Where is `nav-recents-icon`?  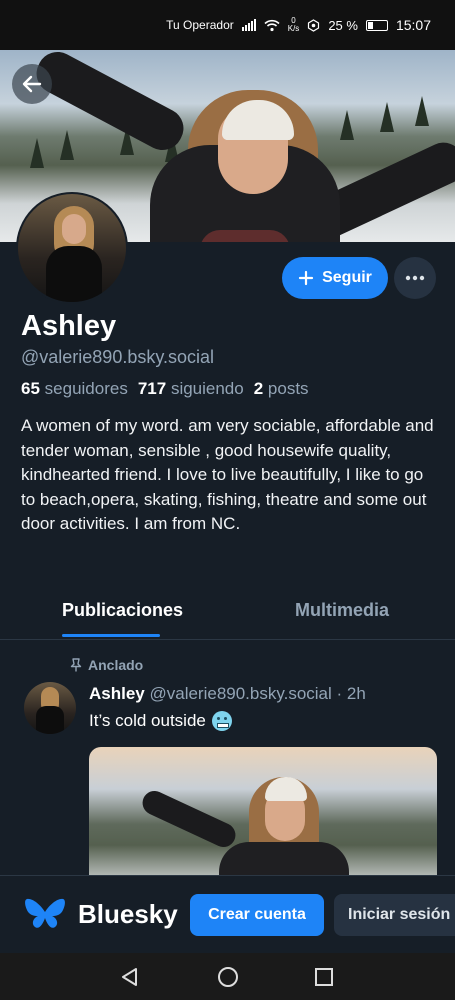 nav-recents-icon is located at coordinates (324, 977).